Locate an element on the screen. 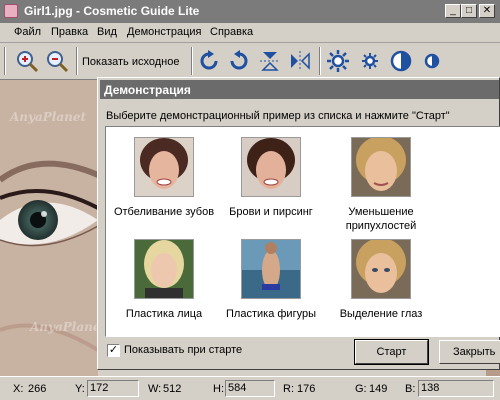 The image size is (500, 400). rotate-cw-icon is located at coordinates (209, 61).